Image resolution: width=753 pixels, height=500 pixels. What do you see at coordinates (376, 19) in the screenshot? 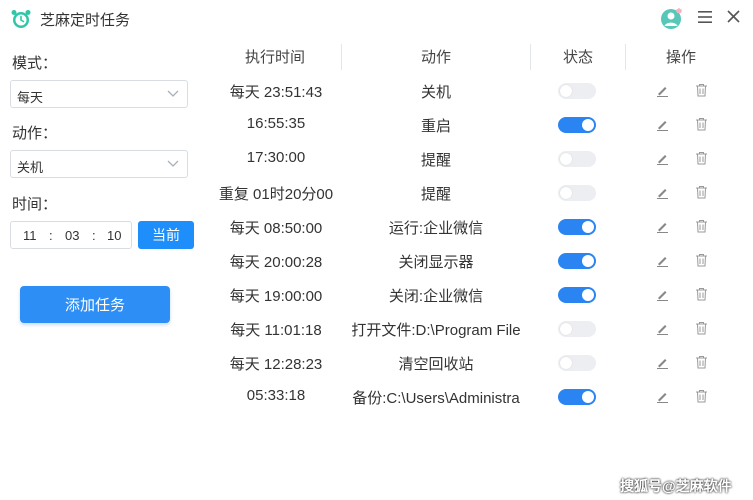
I see `title-bar: 芝麻定时任务` at bounding box center [376, 19].